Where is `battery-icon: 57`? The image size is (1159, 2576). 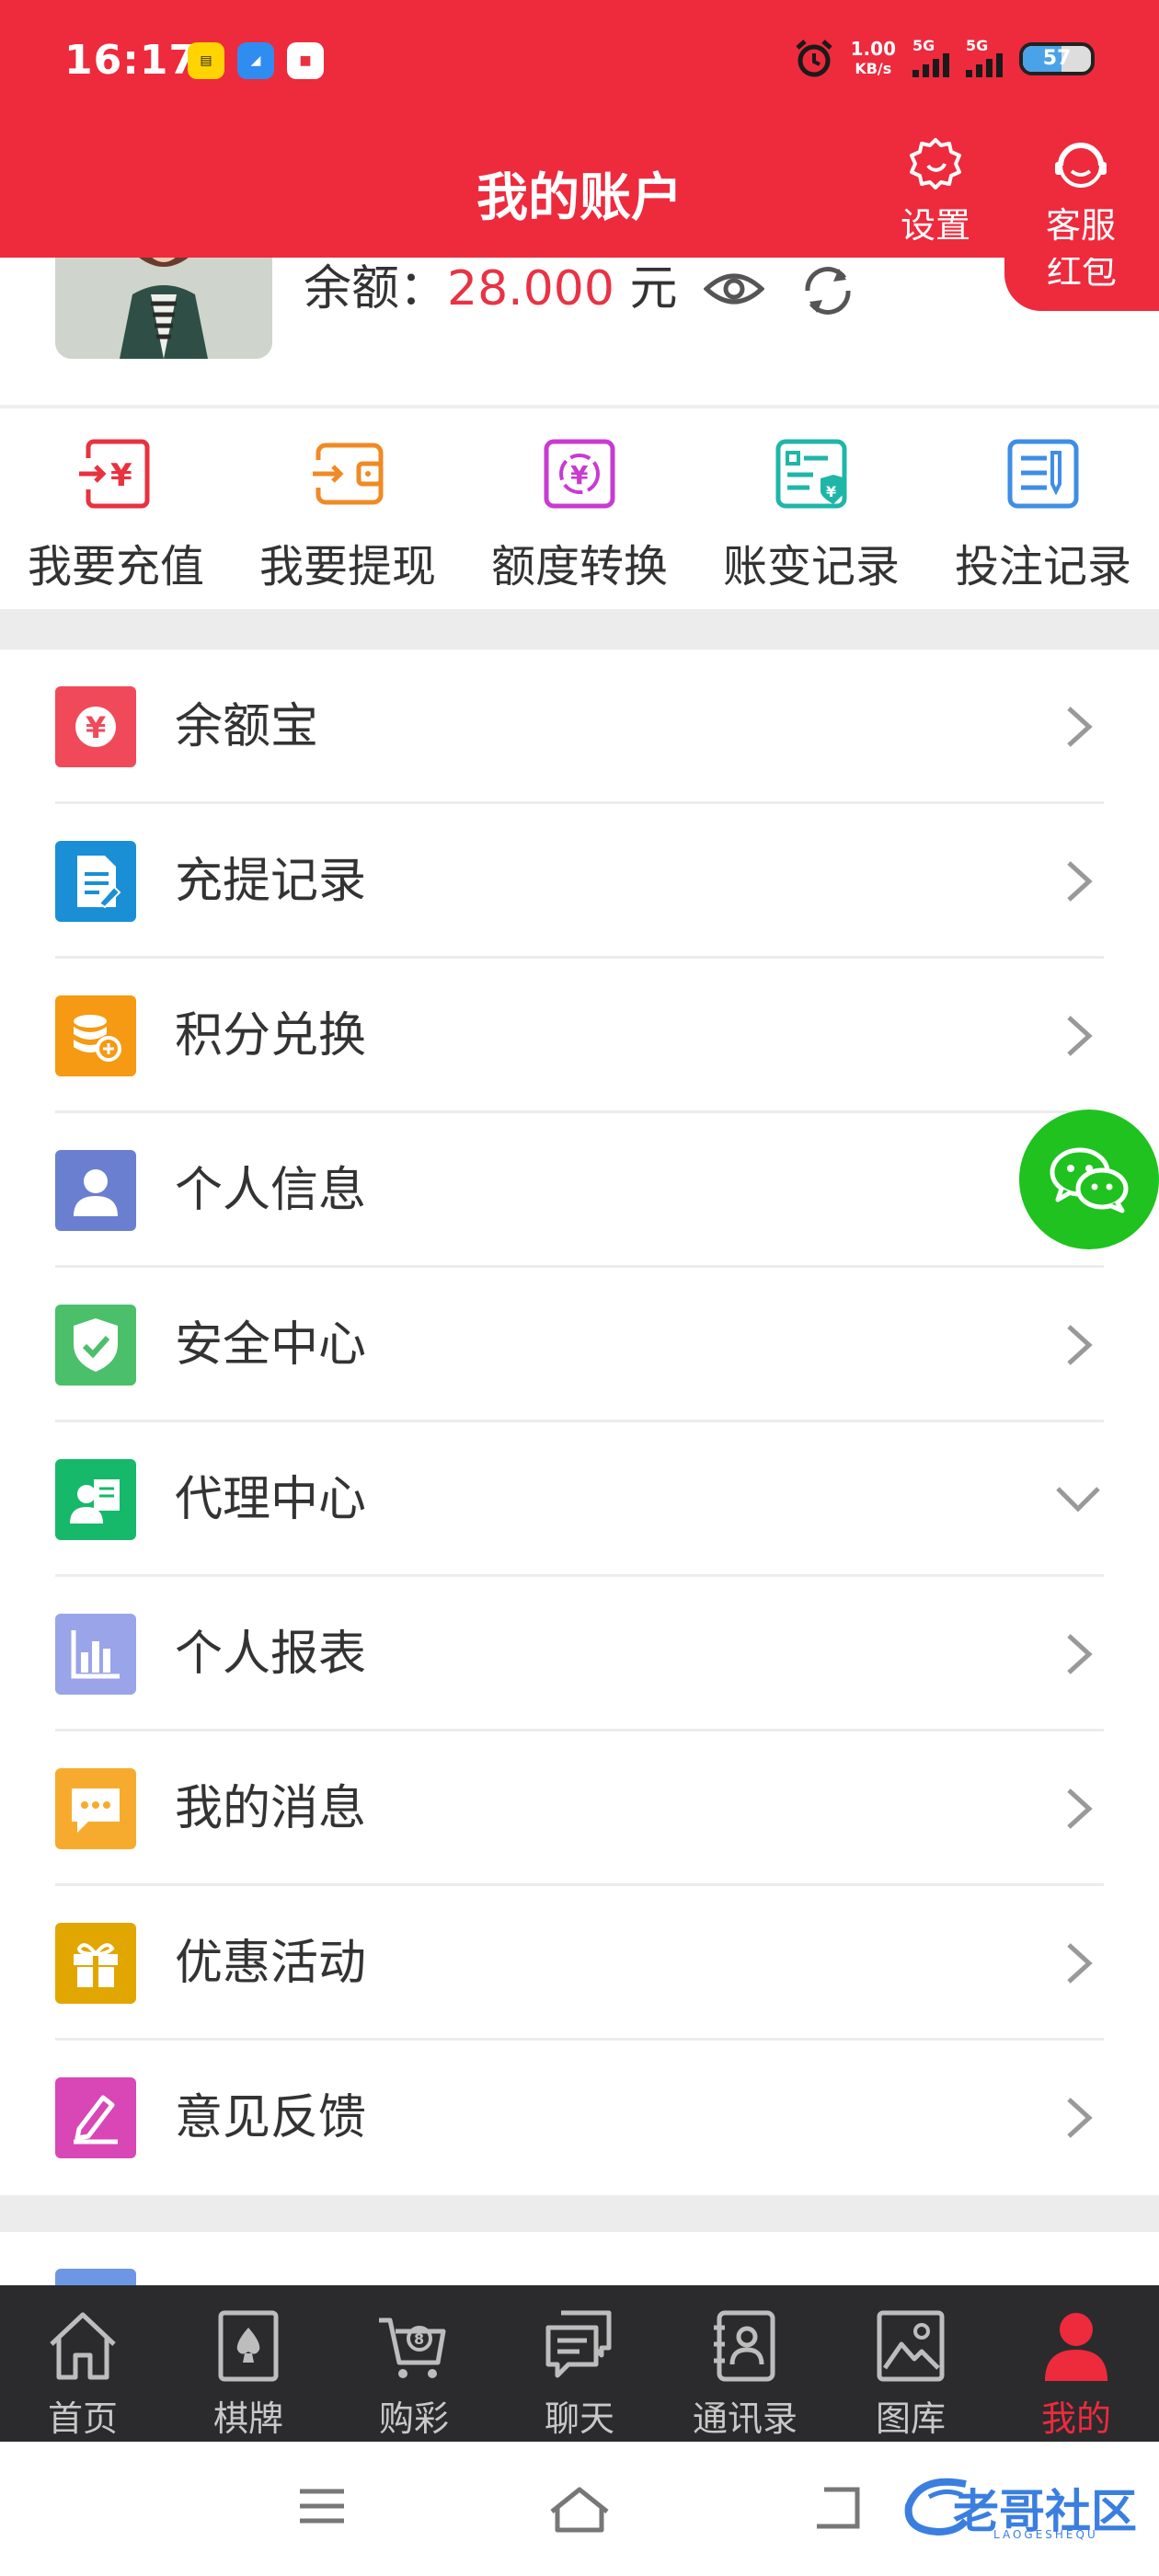 battery-icon: 57 is located at coordinates (1057, 58).